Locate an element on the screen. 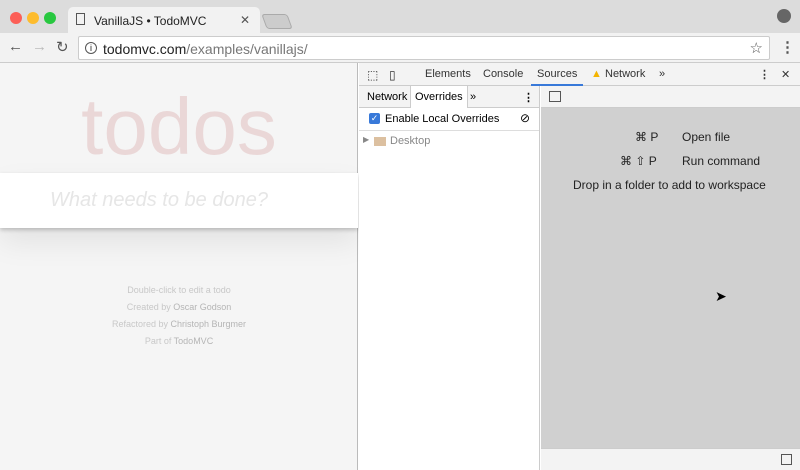 The width and height of the screenshot is (800, 470). back-icon: ← is located at coordinates (15, 46).